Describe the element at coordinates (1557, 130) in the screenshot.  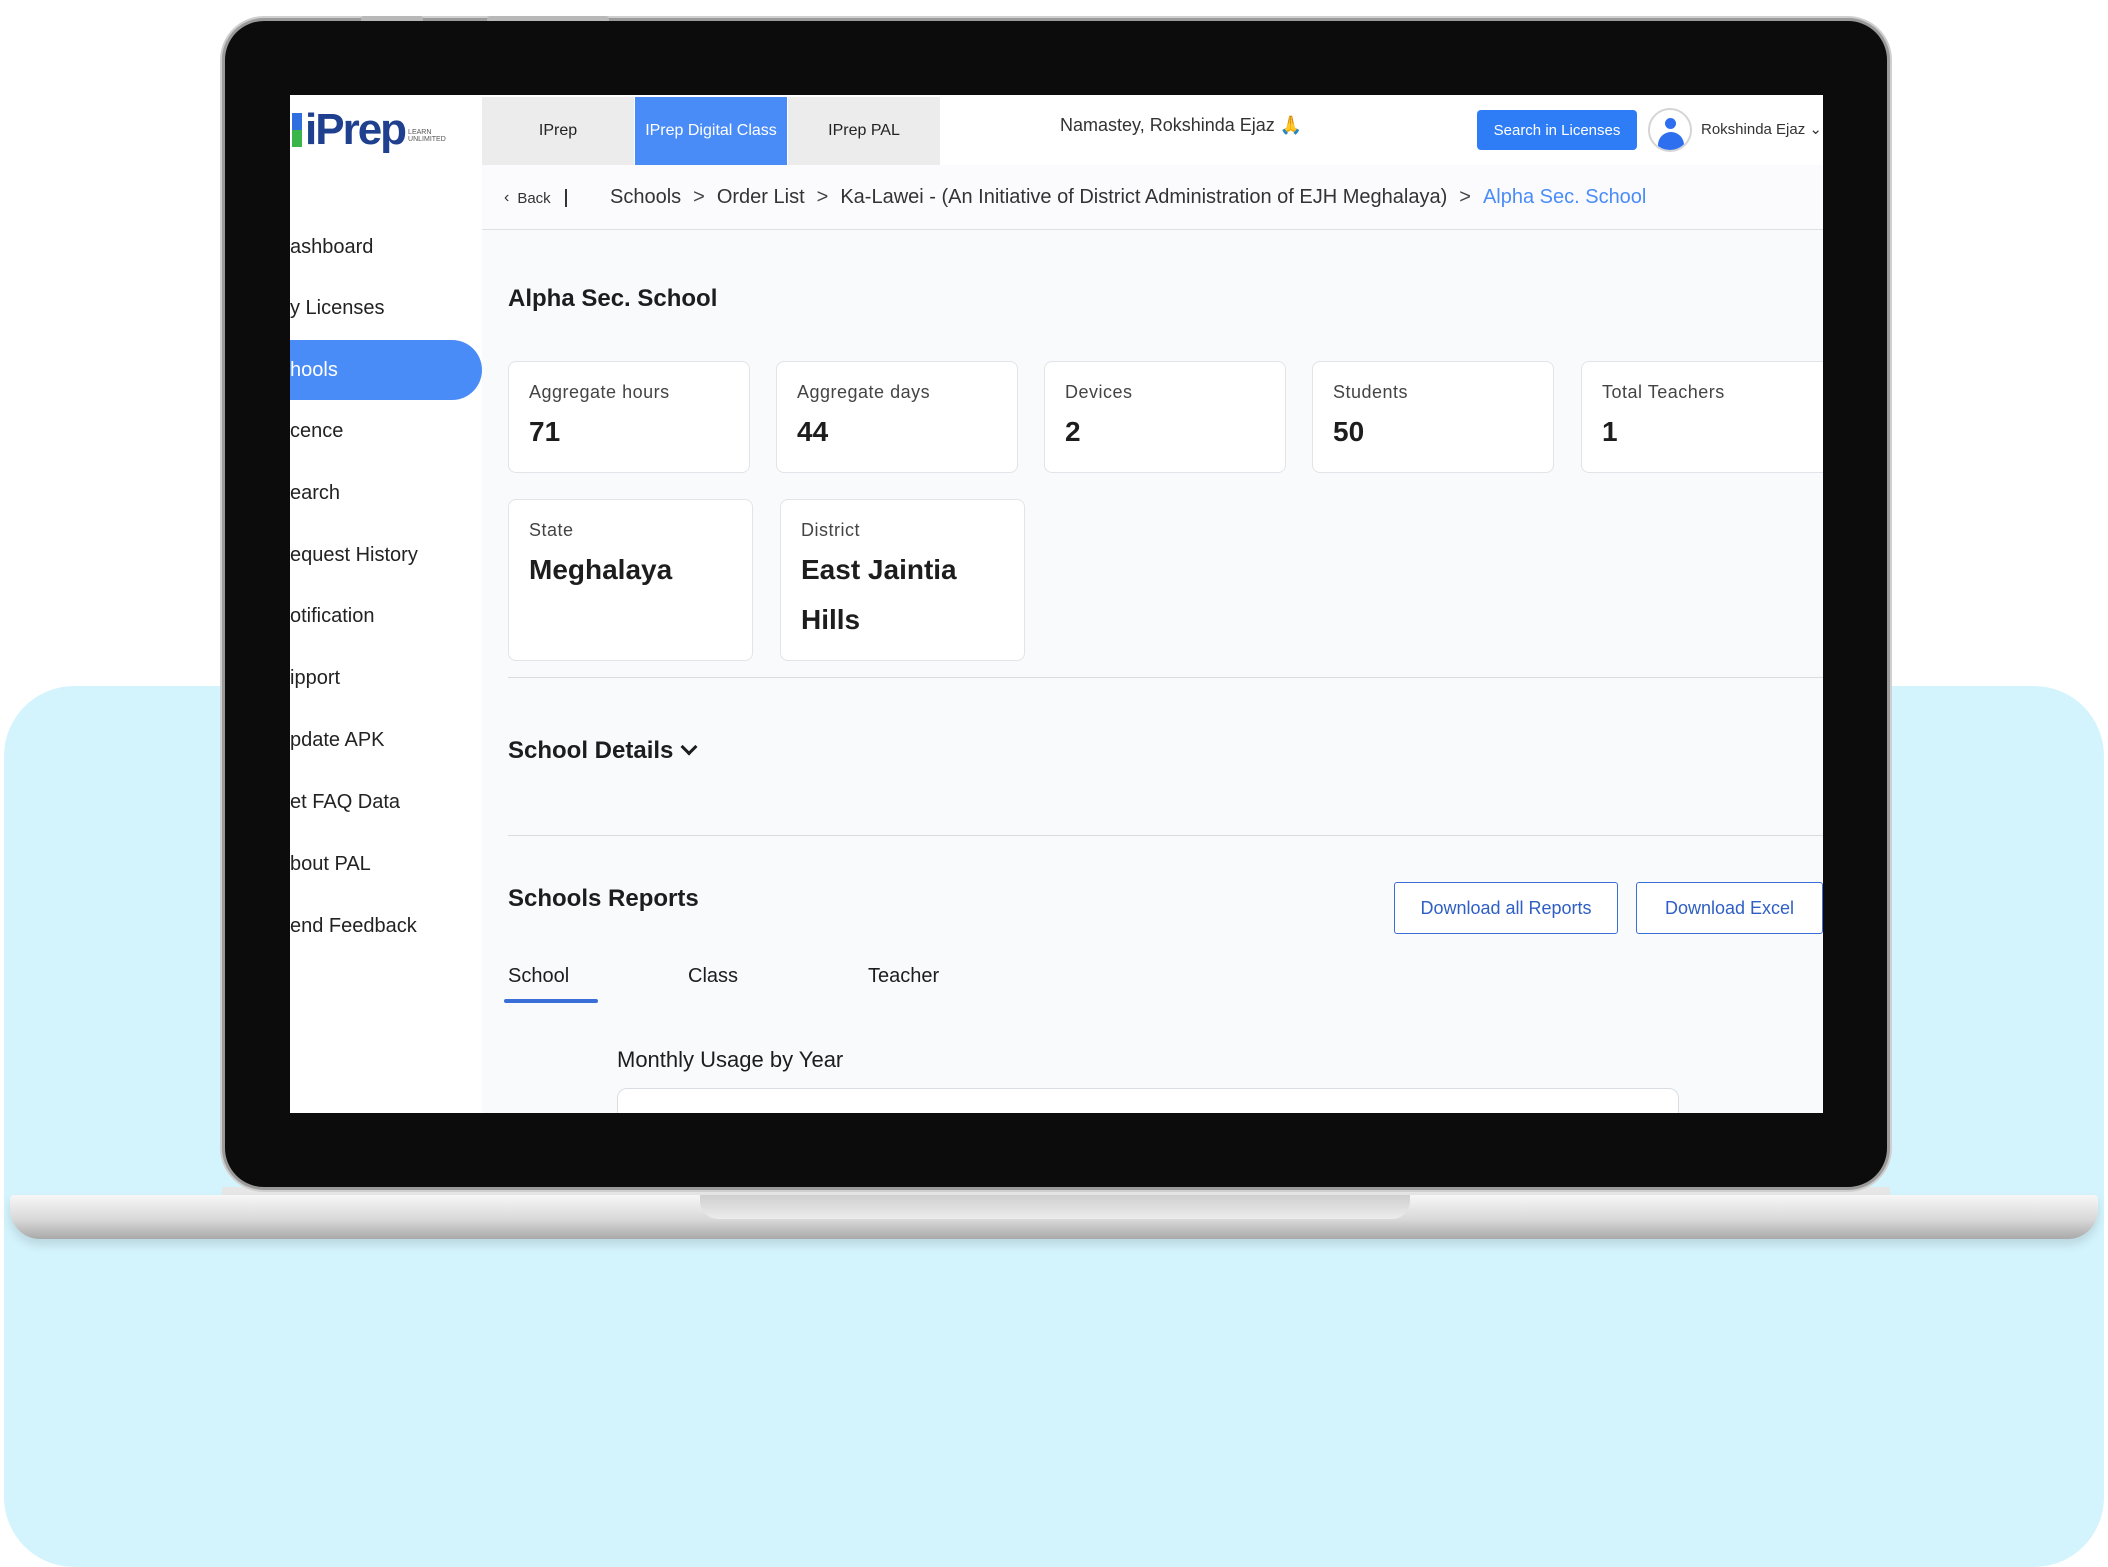
I see `search-in-licenses-button: Search in Licenses` at that location.